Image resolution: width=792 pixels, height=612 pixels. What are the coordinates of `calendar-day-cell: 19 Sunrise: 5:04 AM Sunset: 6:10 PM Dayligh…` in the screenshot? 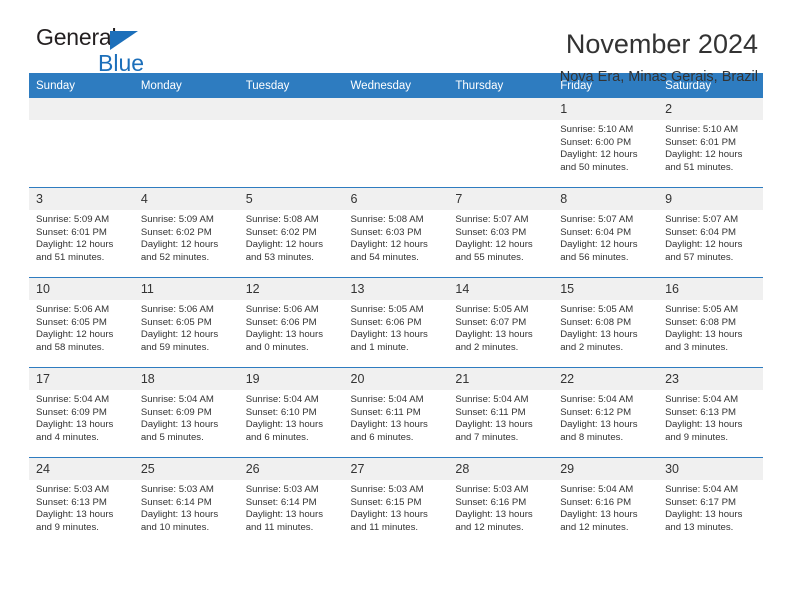 It's located at (291, 412).